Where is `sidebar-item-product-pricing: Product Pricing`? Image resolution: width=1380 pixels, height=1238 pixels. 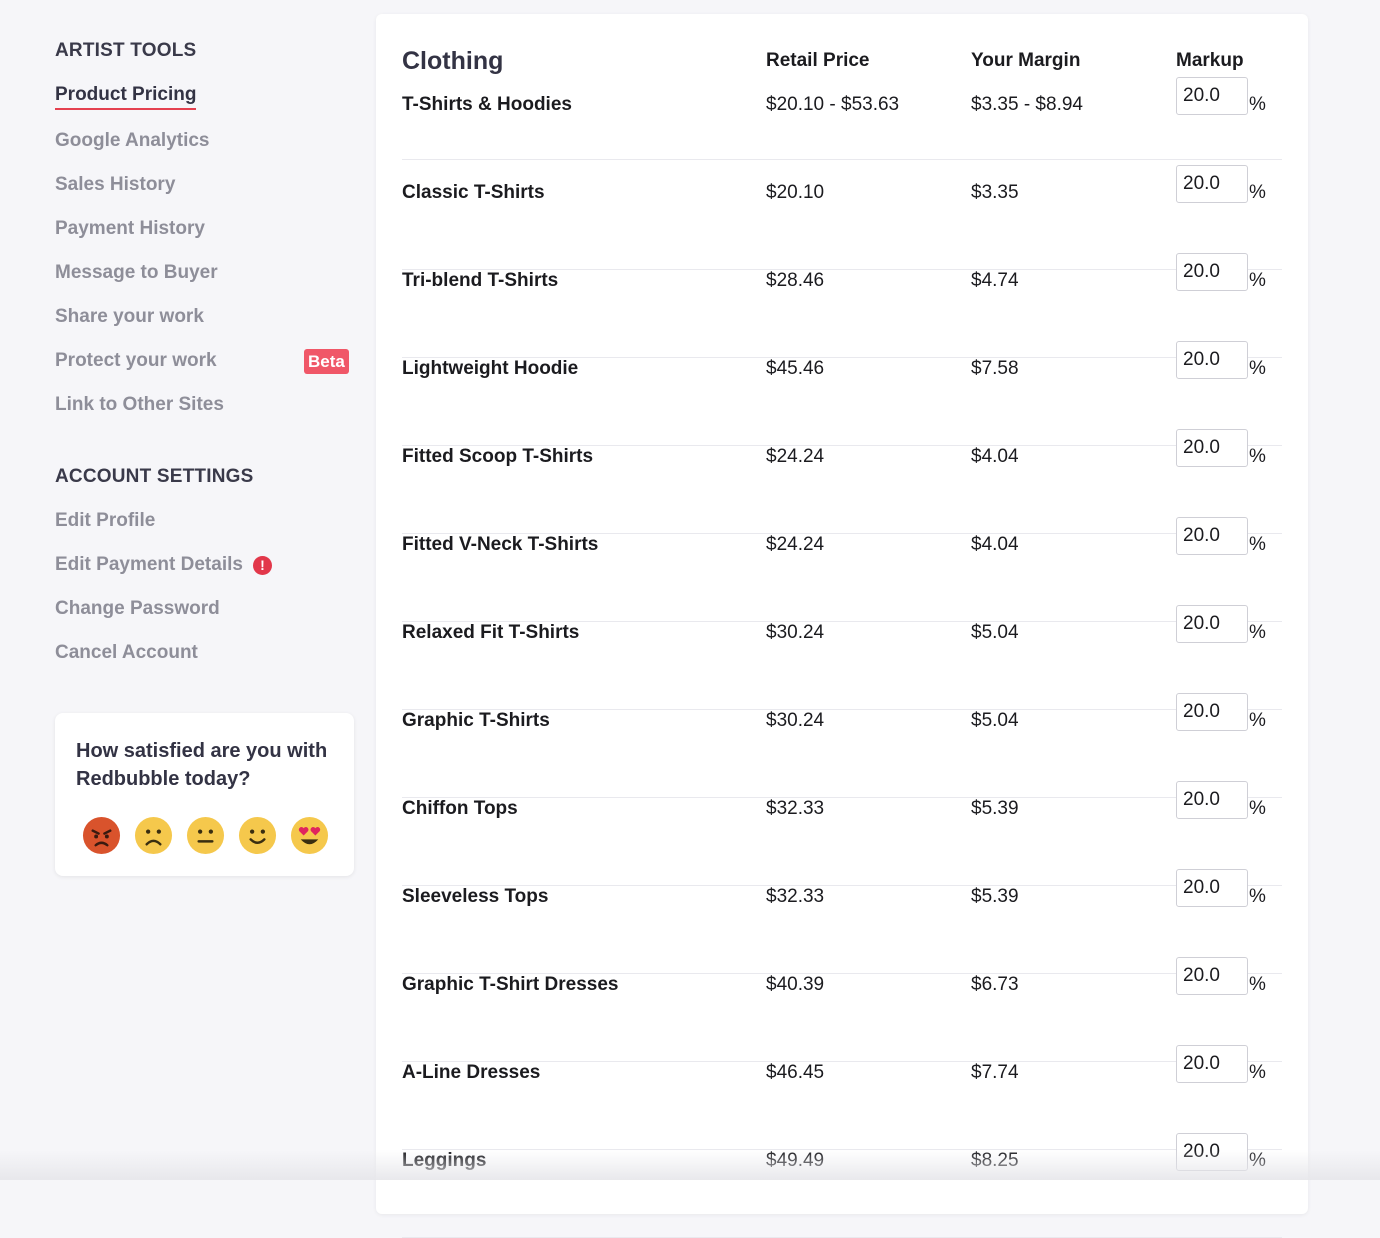 sidebar-item-product-pricing: Product Pricing is located at coordinates (205, 97).